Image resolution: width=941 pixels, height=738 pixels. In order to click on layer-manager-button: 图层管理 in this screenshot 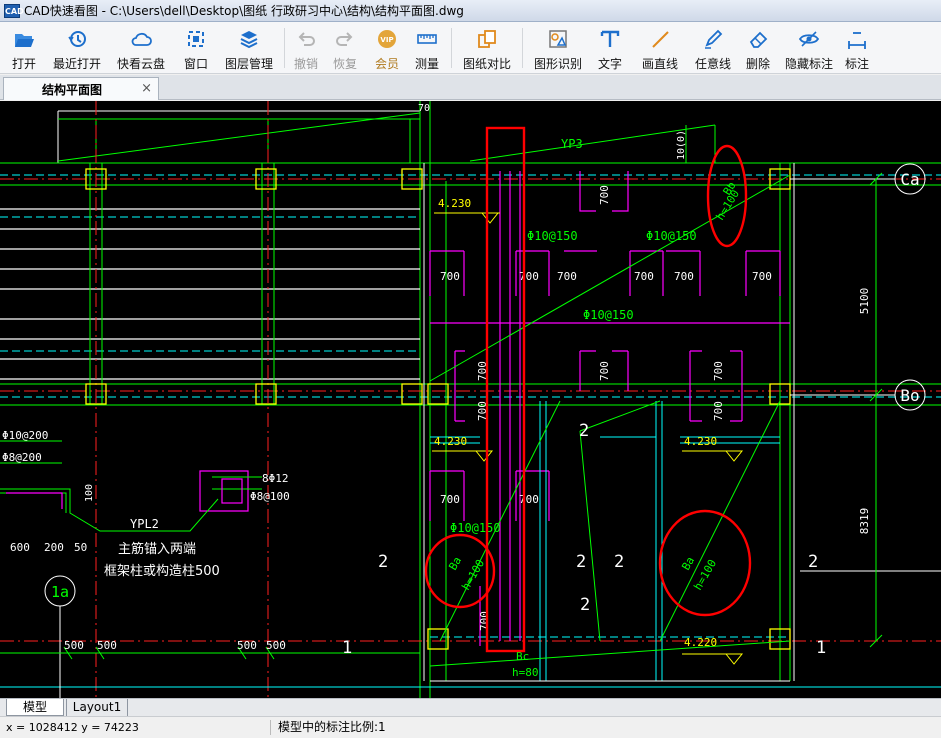, I will do `click(249, 47)`.